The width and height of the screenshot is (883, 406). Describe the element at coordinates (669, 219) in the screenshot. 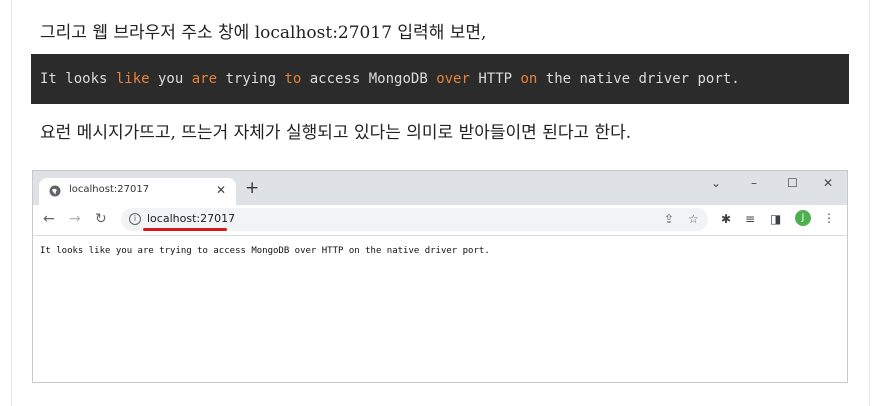

I see `share-icon: ⇪` at that location.